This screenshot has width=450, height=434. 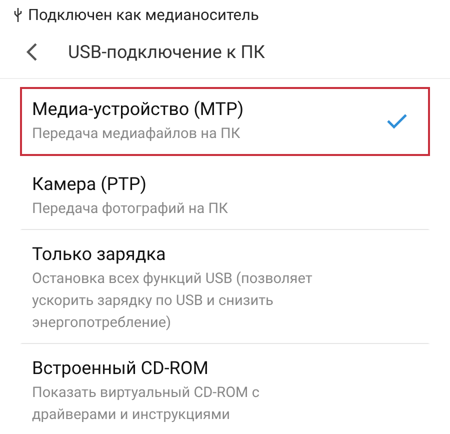 What do you see at coordinates (225, 196) in the screenshot?
I see `option-item: Камера (PTP) Передача фотографий на ПК` at bounding box center [225, 196].